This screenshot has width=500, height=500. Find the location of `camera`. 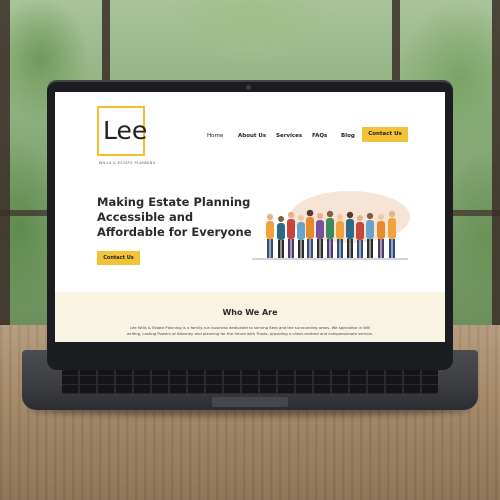

camera is located at coordinates (248, 87).